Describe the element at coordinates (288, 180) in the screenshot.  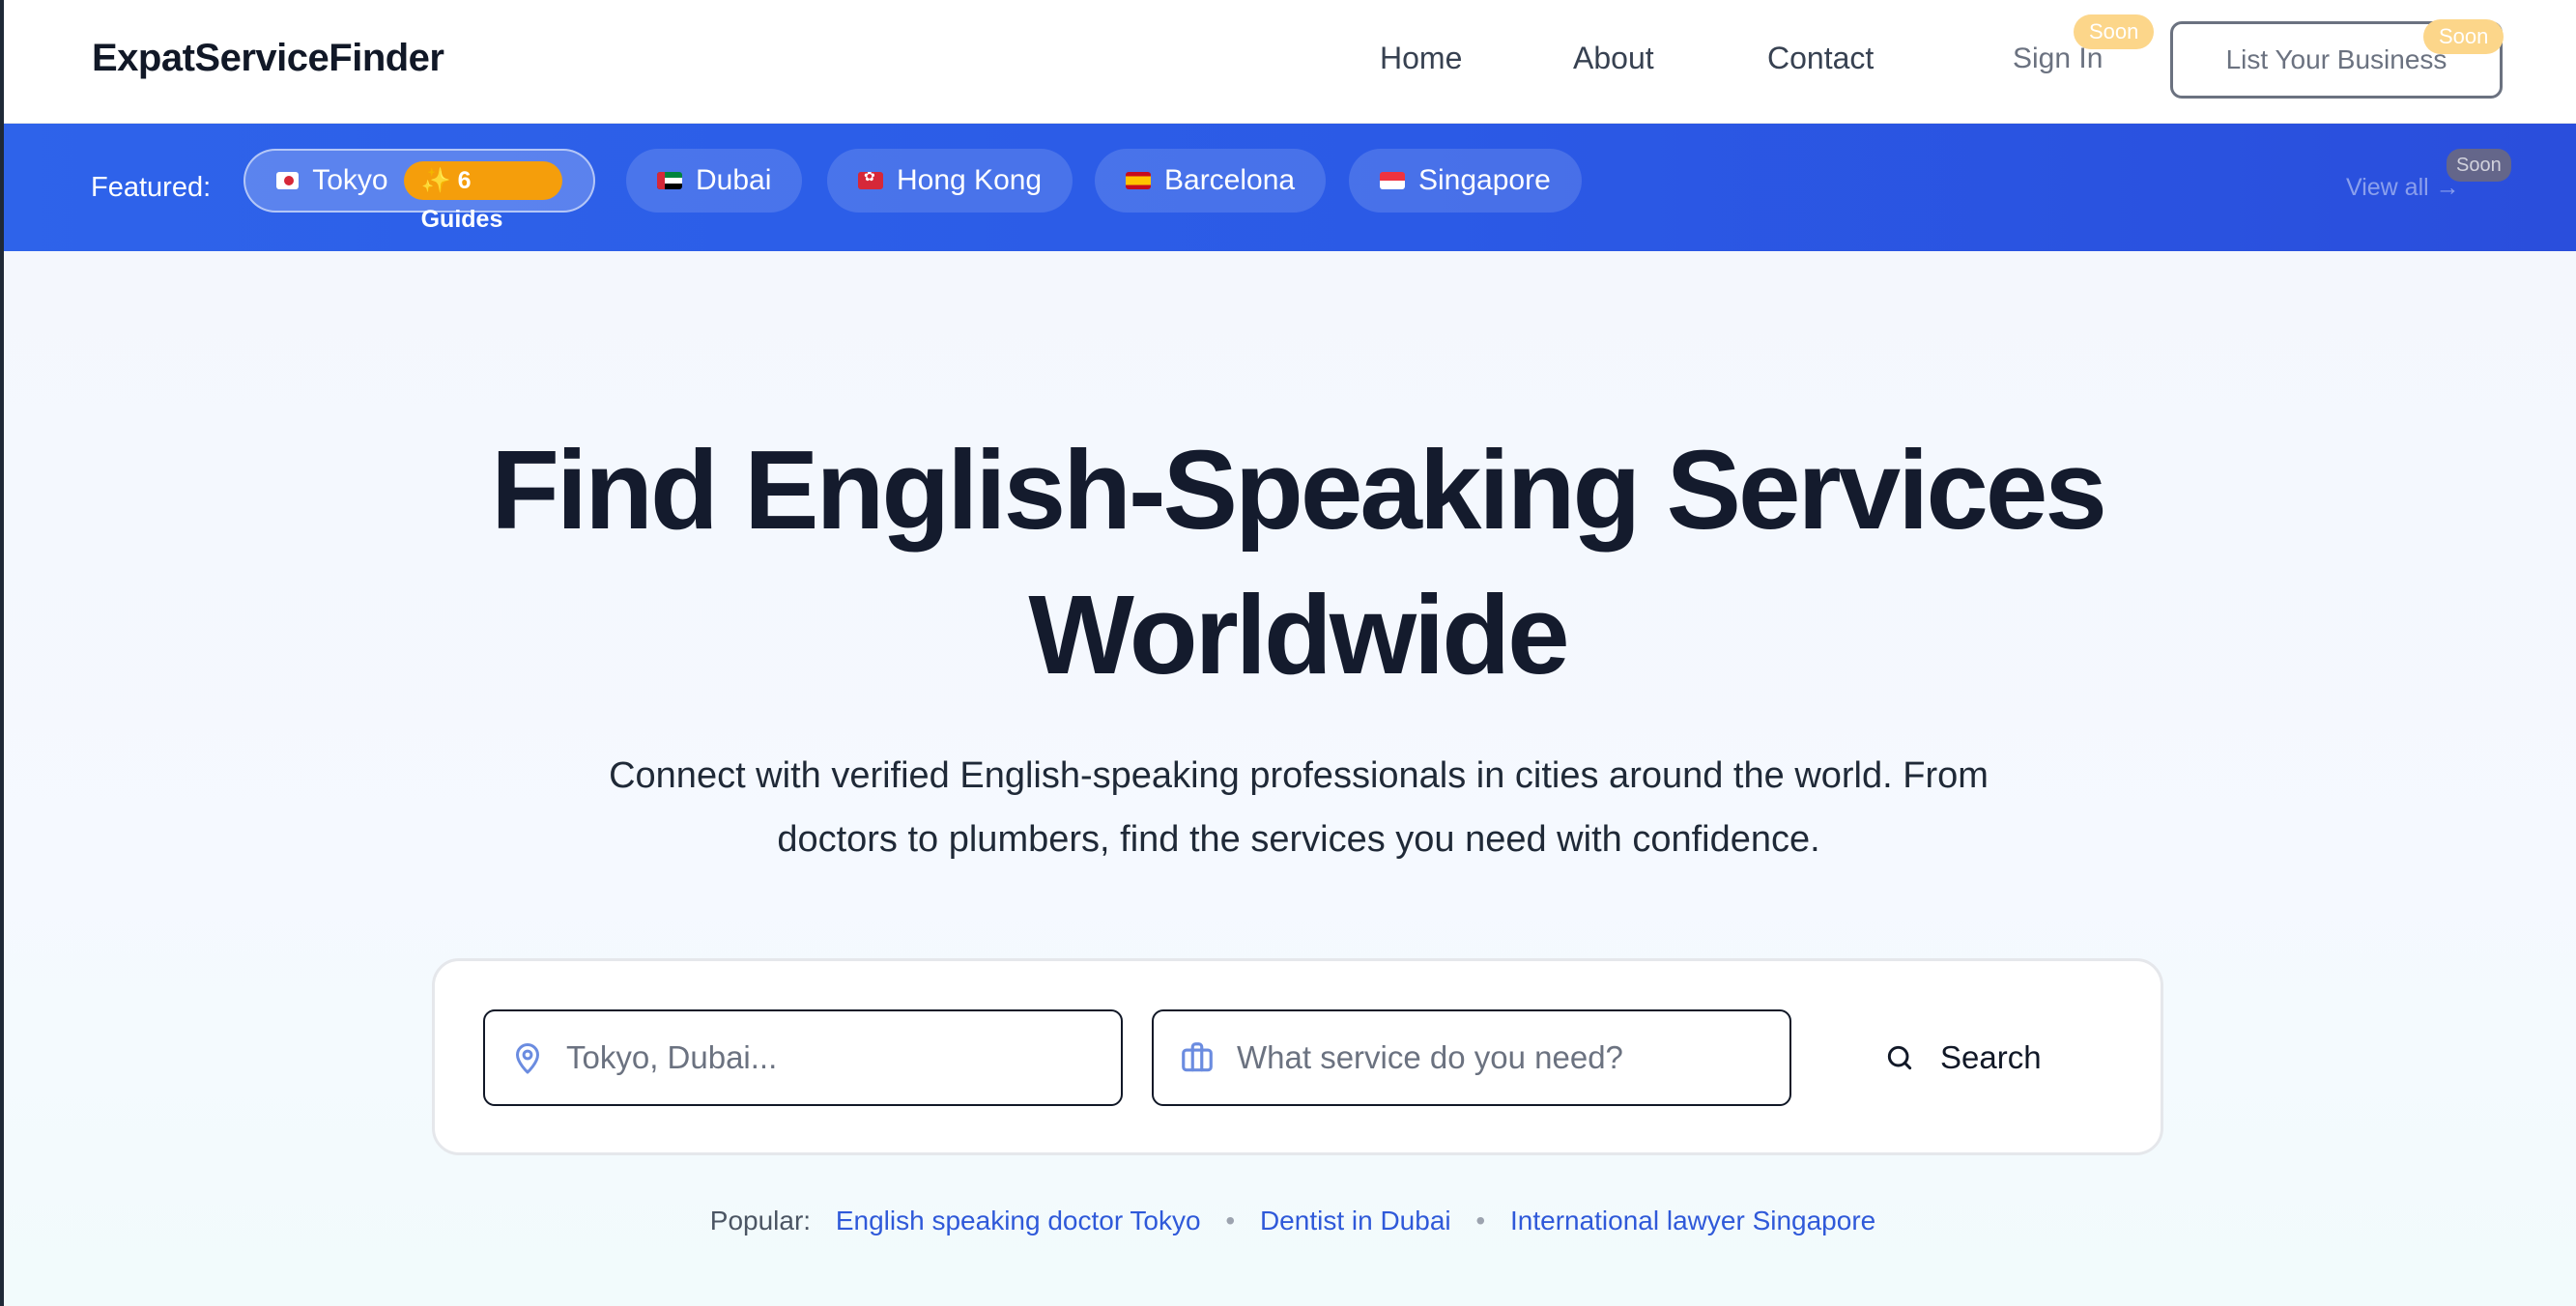
I see `japan-flag-icon` at that location.